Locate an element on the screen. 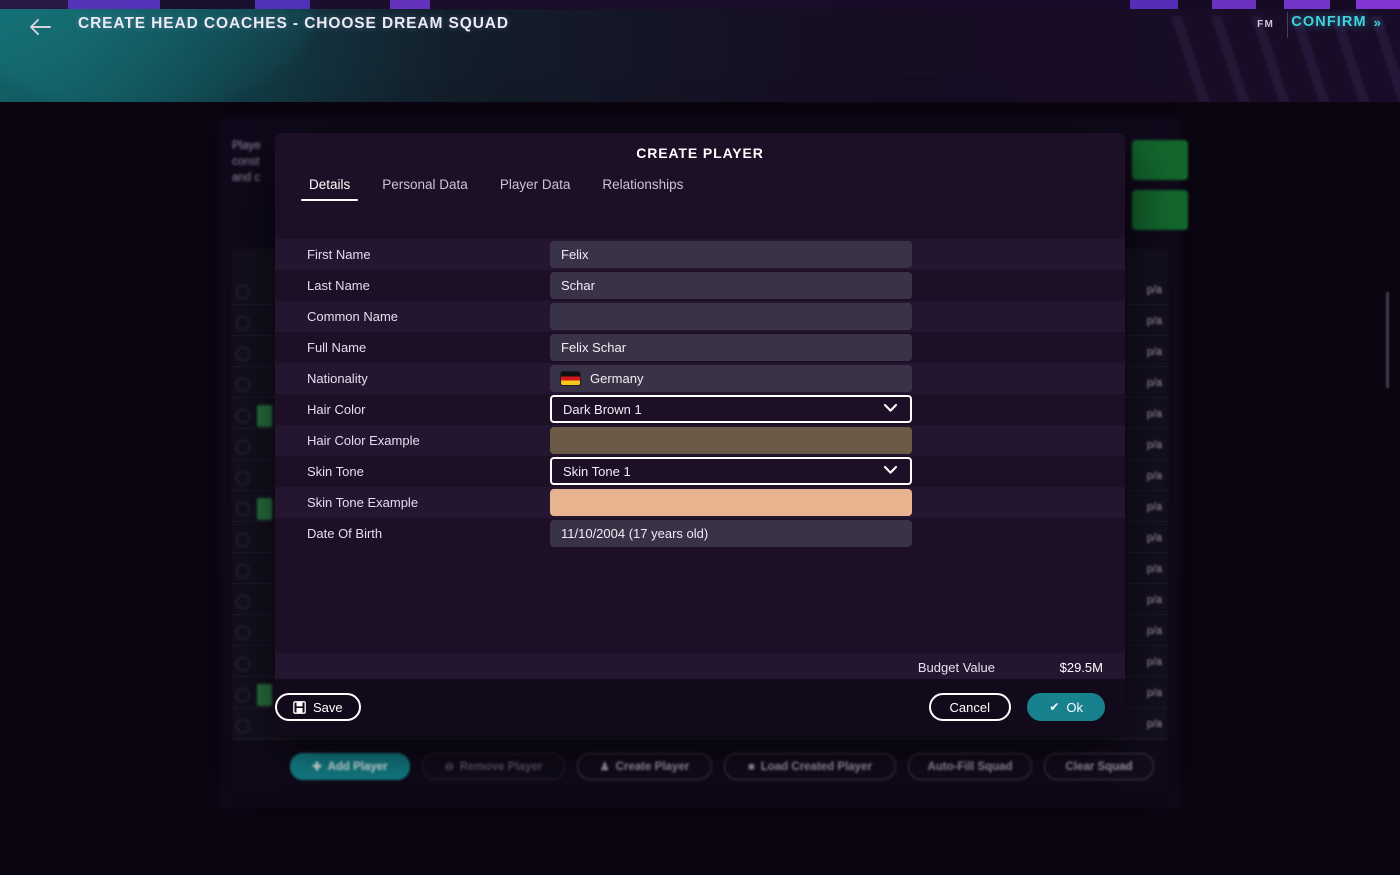  check-icon: ✔ is located at coordinates (1054, 707).